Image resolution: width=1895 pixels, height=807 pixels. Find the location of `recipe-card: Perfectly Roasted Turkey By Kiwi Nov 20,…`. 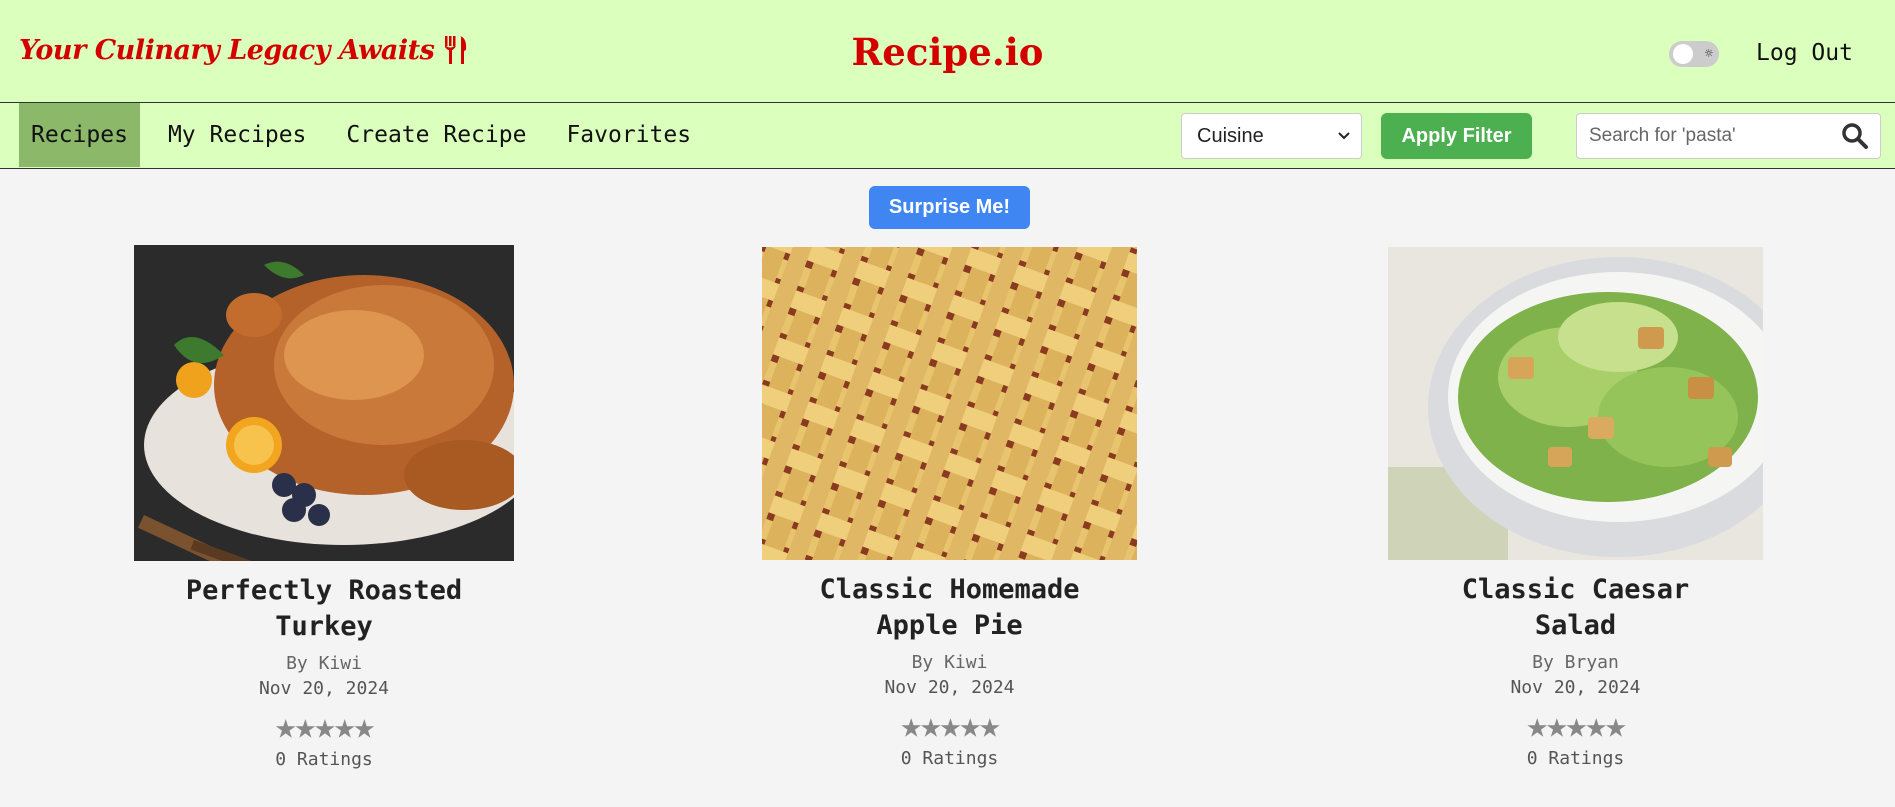

recipe-card: Perfectly Roasted Turkey By Kiwi Nov 20,… is located at coordinates (324, 507).